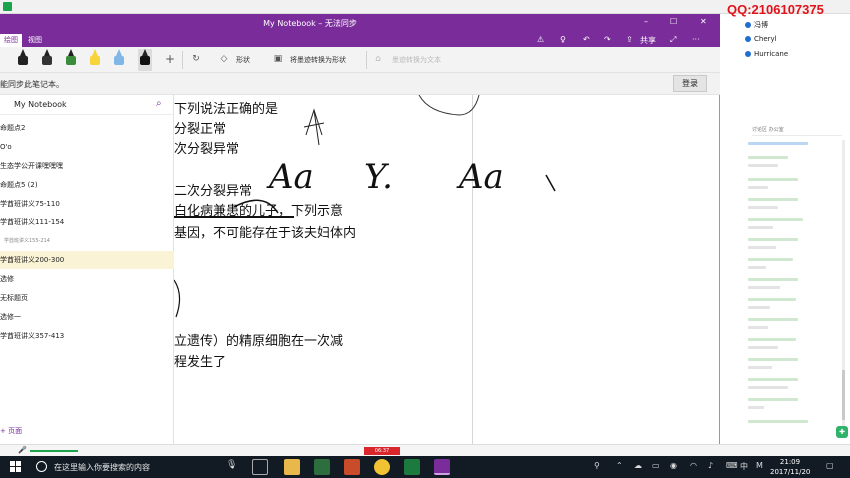 The image size is (850, 478). What do you see at coordinates (761, 39) in the screenshot?
I see `member-item: Cheryl` at bounding box center [761, 39].